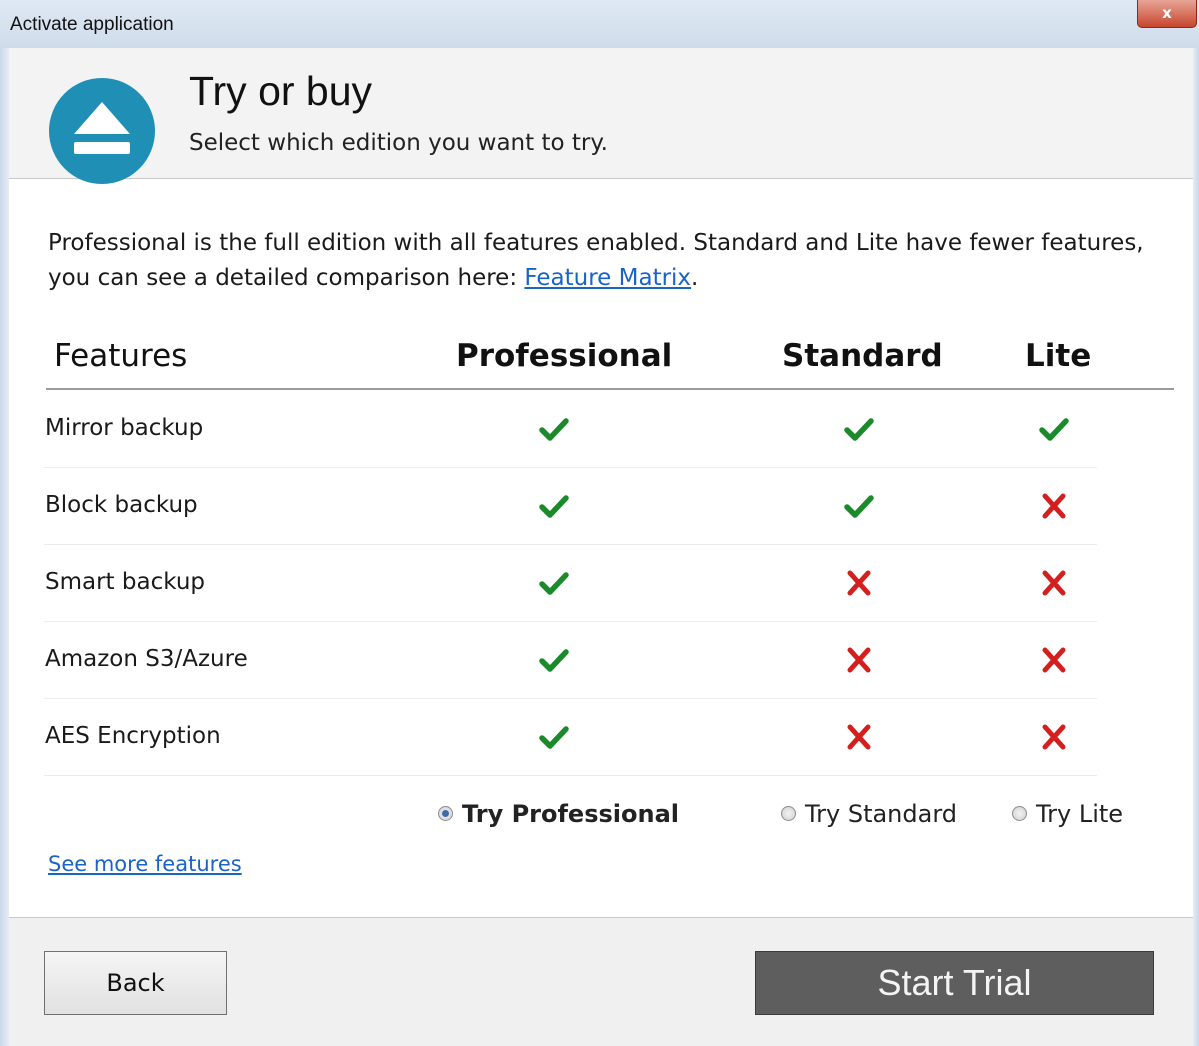 This screenshot has height=1046, width=1199. I want to click on see-more-features-link: See more features, so click(145, 864).